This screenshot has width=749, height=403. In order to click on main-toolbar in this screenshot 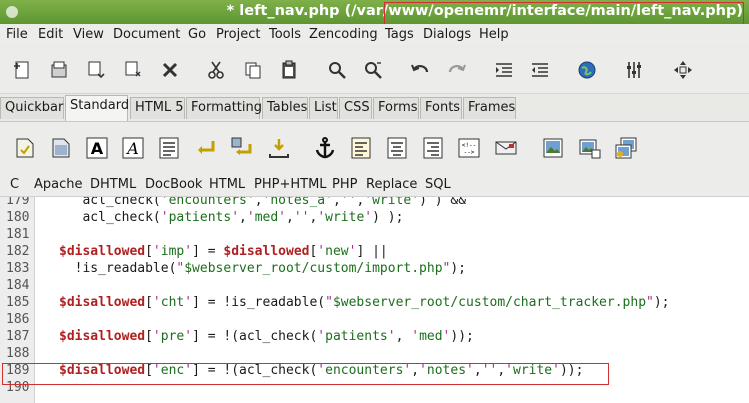, I will do `click(374, 70)`.